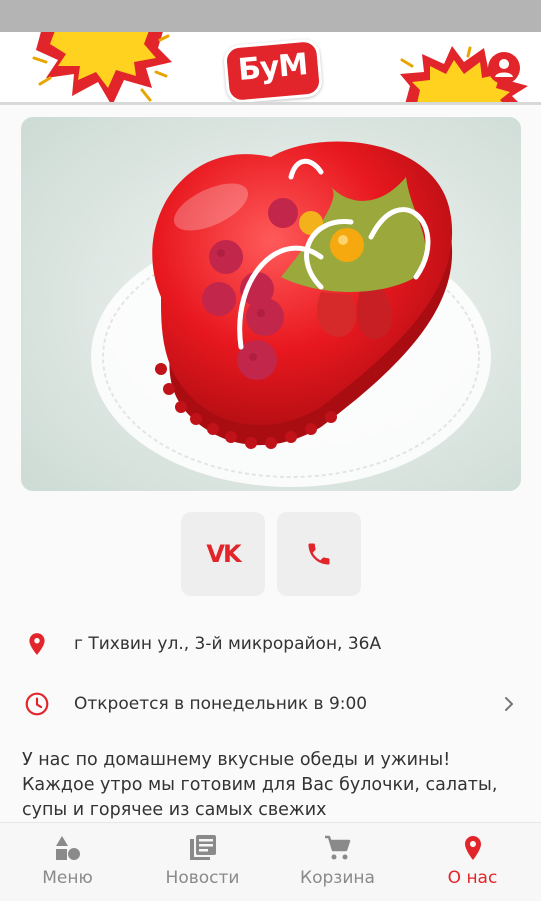  I want to click on vk-icon: VK, so click(223, 554).